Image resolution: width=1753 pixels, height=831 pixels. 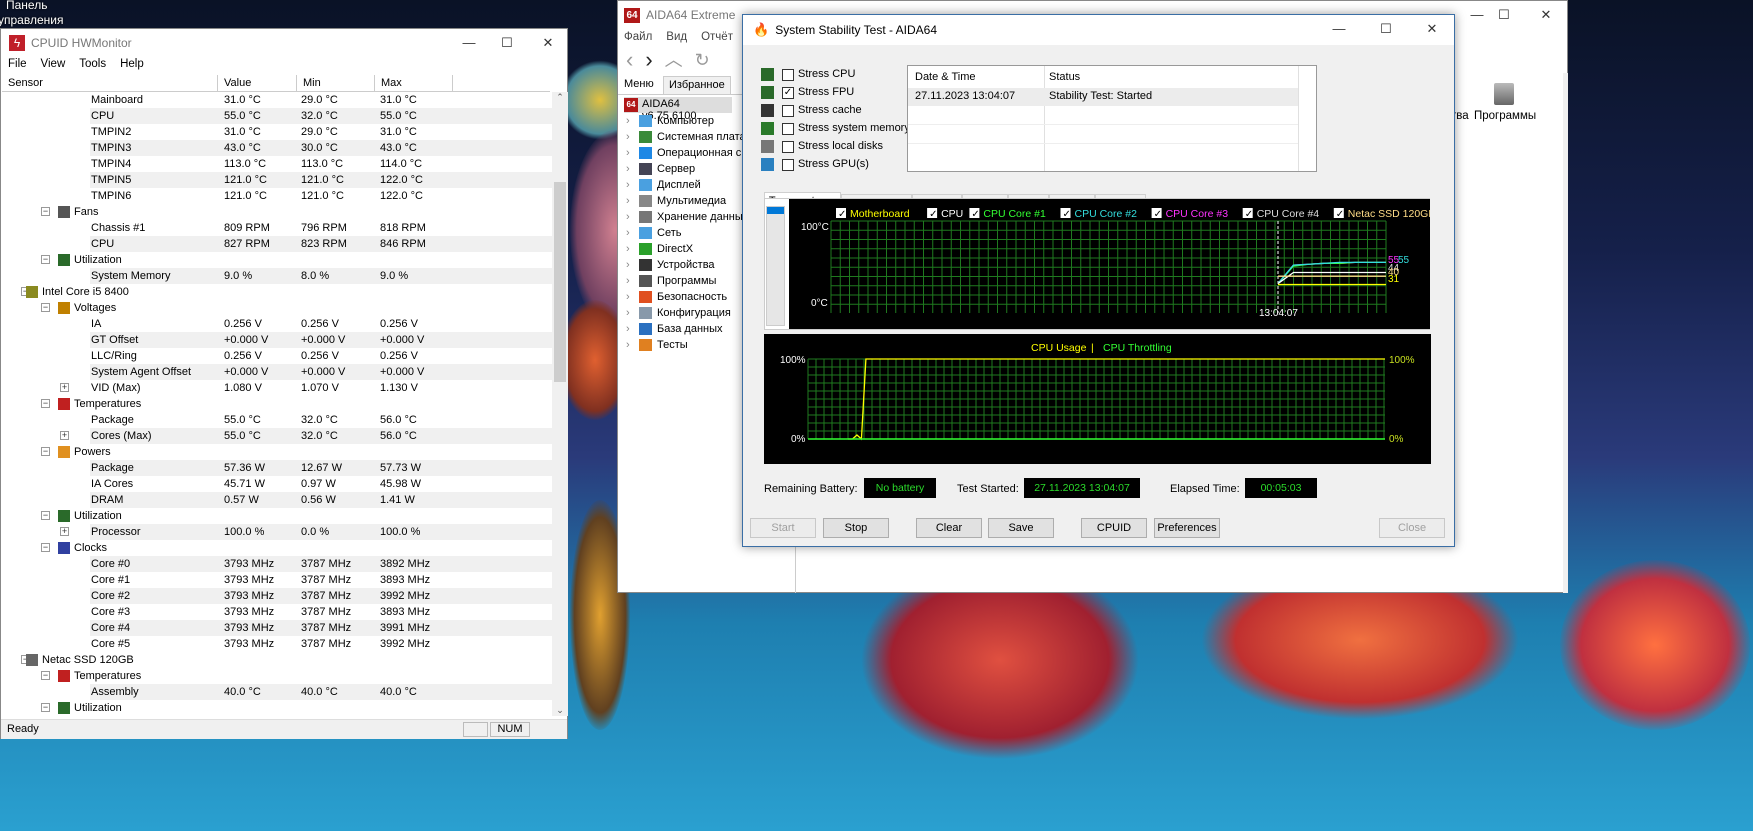 I want to click on sensor-row: TMPIN3 43.0 °C 30.0 °C 43.0 °C, so click(x=277, y=148).